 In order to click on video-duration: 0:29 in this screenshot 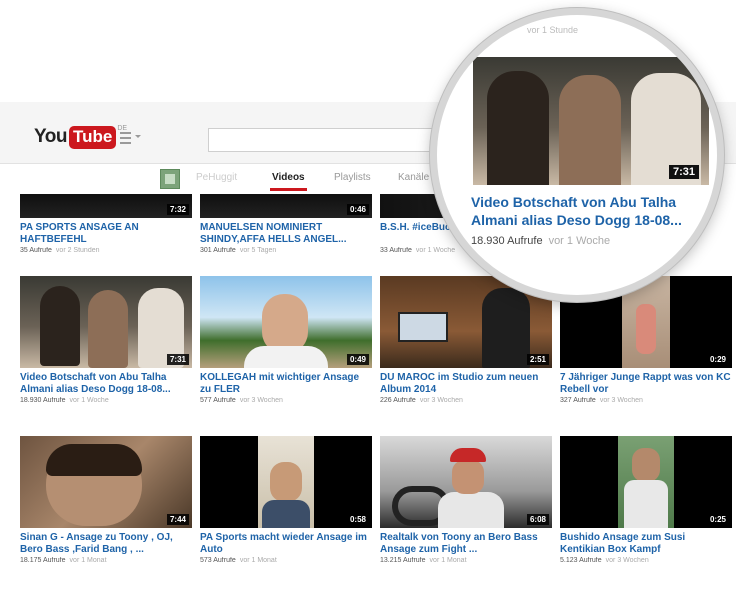, I will do `click(717, 359)`.